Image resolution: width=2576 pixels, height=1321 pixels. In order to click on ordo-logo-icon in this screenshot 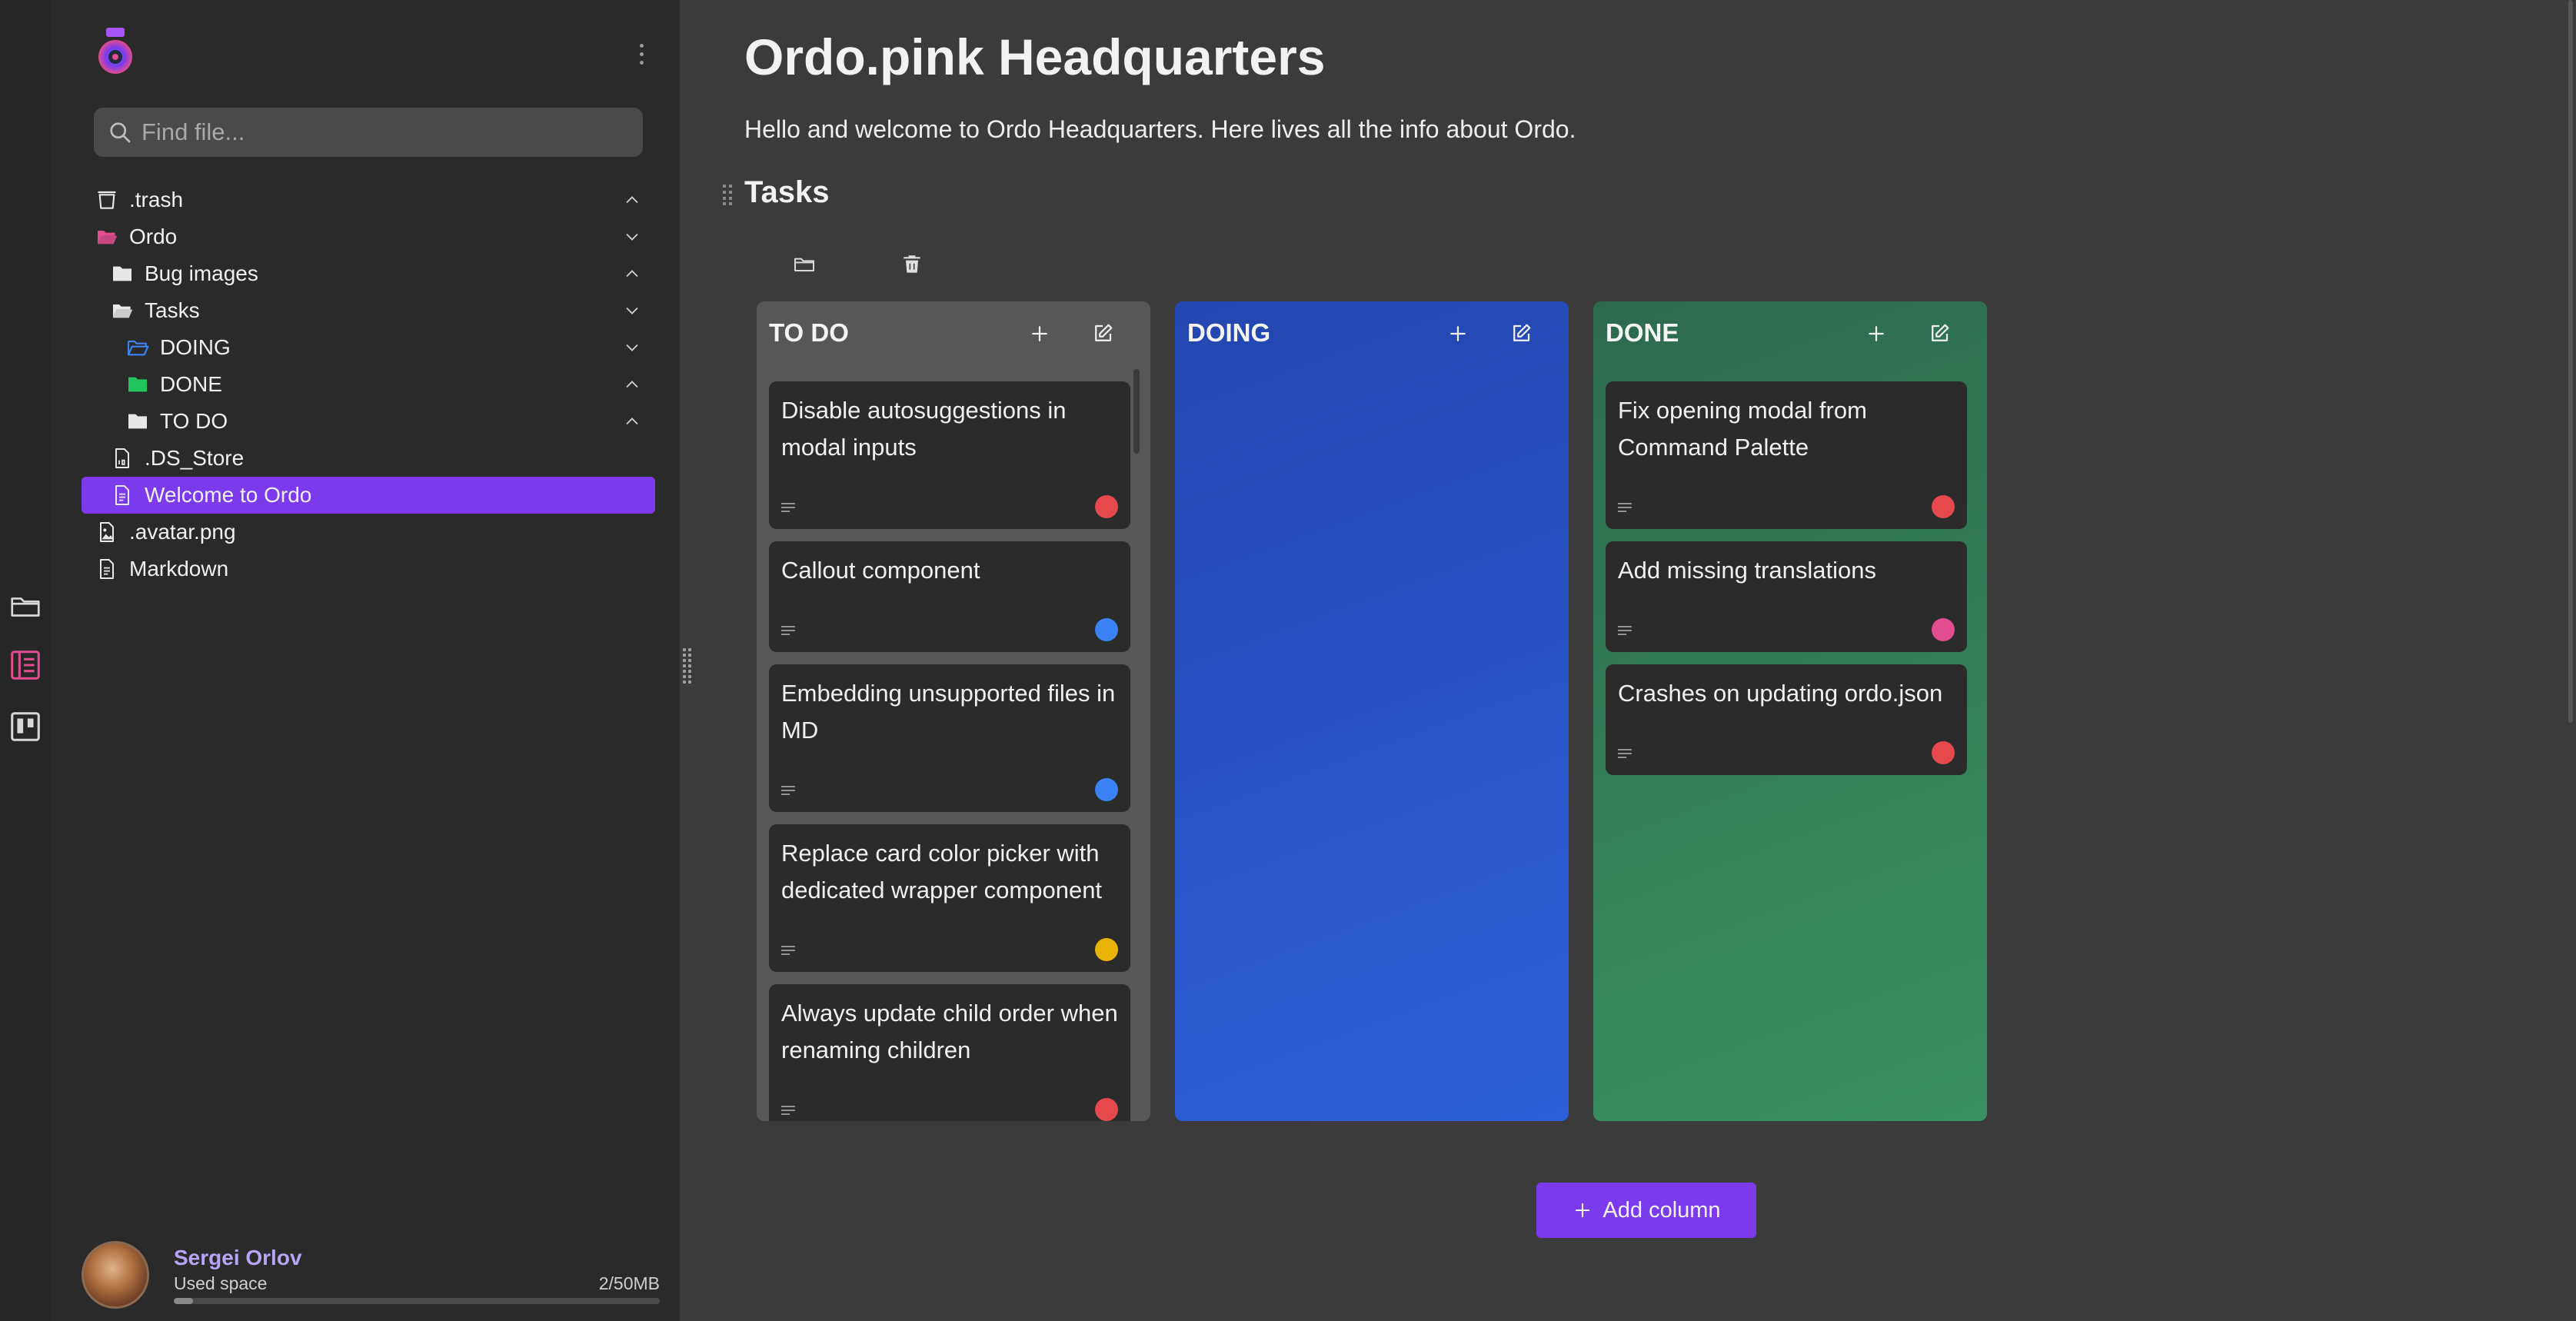, I will do `click(115, 51)`.